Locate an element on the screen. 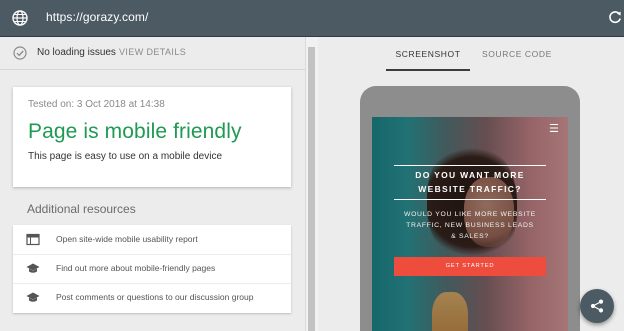 Image resolution: width=624 pixels, height=331 pixels. view-details-link: VIEW DETAILS is located at coordinates (152, 52).